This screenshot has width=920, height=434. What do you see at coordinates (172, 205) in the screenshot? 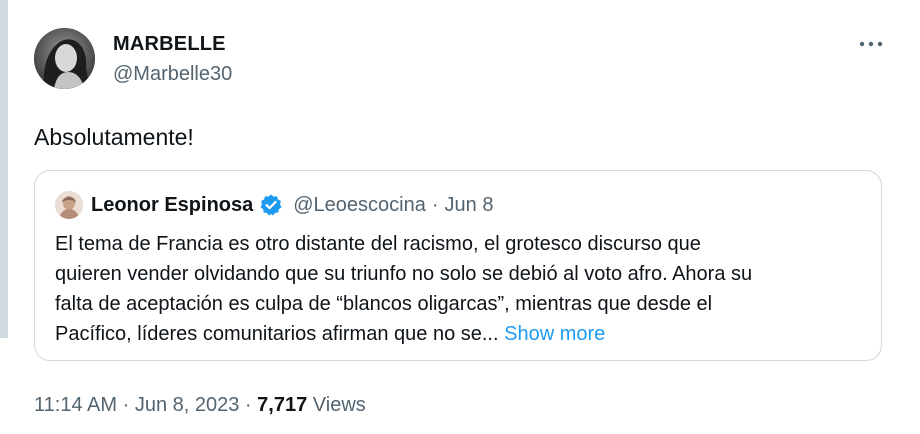
I see `quote-author-name: Leonor Espinosa` at bounding box center [172, 205].